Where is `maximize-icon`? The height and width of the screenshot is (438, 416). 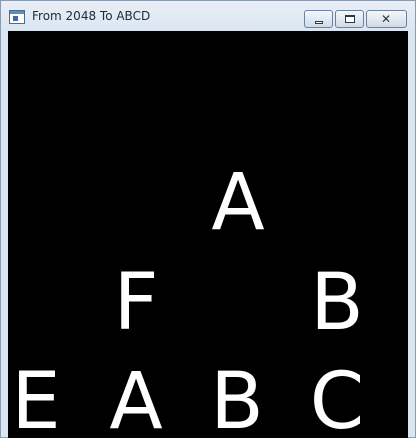 maximize-icon is located at coordinates (350, 19).